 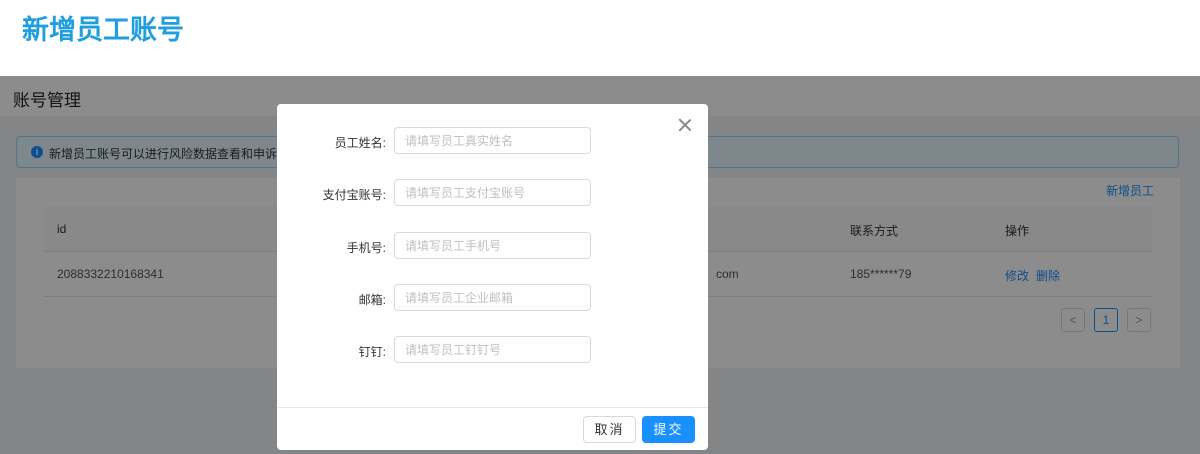 I want to click on label-alipay: 支付宝账号:, so click(x=354, y=195).